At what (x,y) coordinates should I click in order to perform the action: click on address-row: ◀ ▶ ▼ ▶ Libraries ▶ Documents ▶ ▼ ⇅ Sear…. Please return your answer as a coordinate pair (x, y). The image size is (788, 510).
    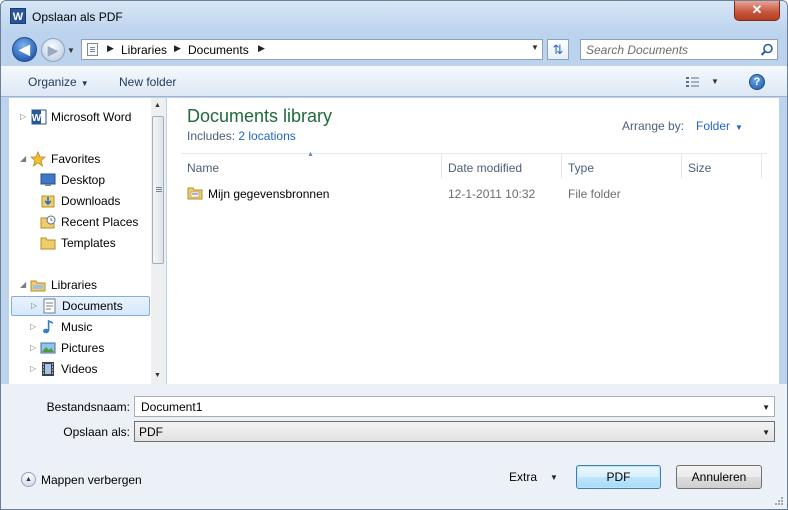
    Looking at the image, I should click on (394, 49).